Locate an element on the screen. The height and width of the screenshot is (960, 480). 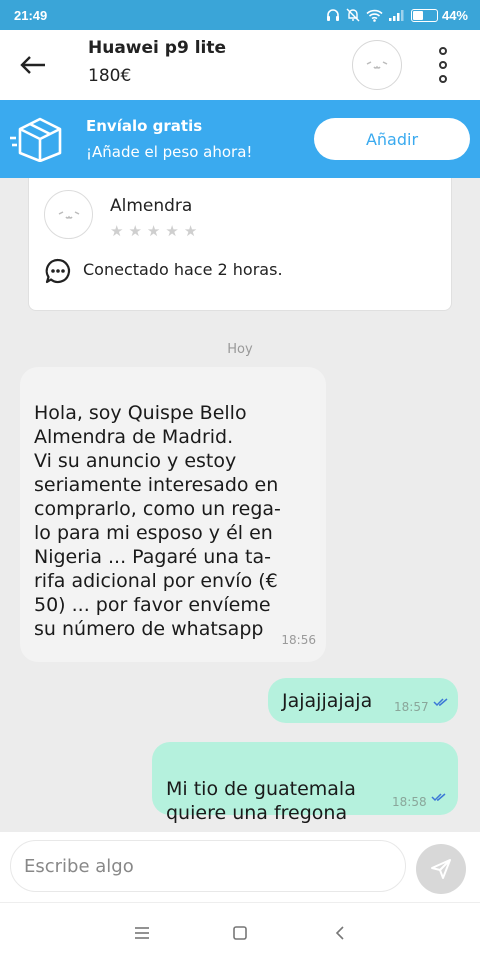
package-icon is located at coordinates (36, 139).